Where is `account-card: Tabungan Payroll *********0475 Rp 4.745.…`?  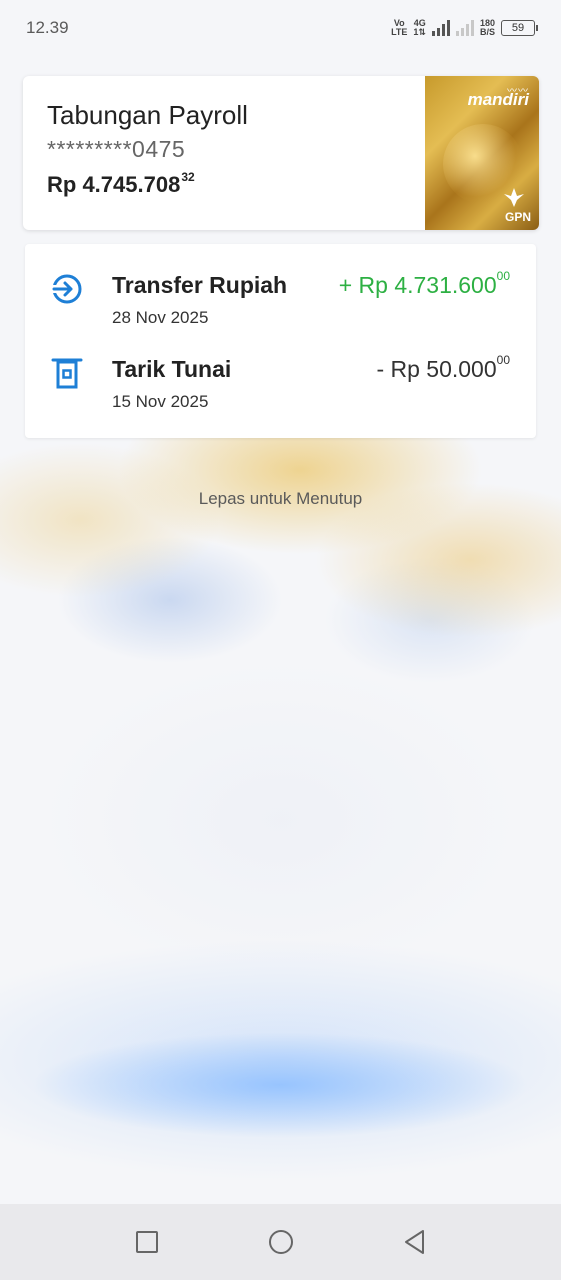
account-card: Tabungan Payroll *********0475 Rp 4.745.… is located at coordinates (281, 153).